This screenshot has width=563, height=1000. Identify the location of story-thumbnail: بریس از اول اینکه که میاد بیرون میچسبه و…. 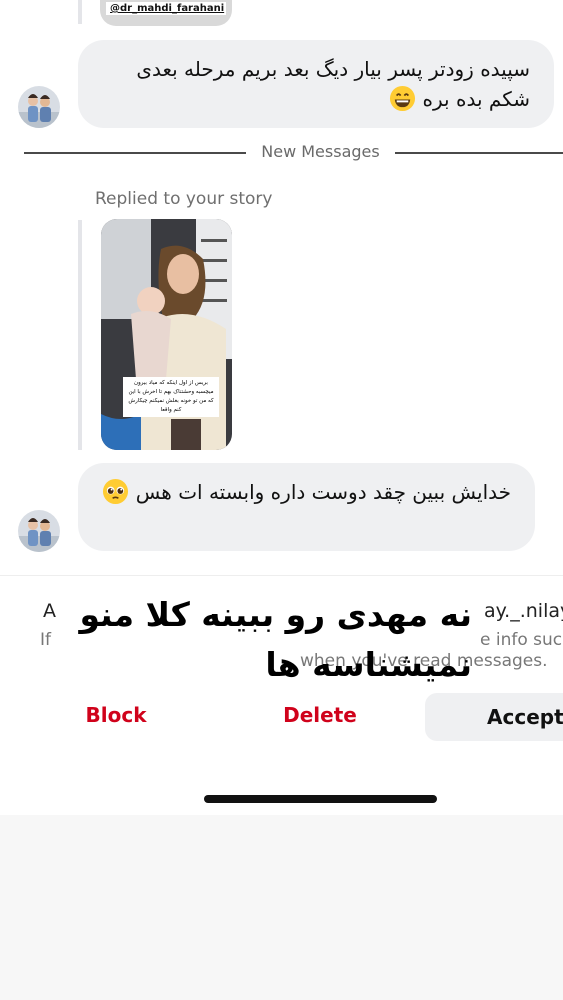
(166, 334).